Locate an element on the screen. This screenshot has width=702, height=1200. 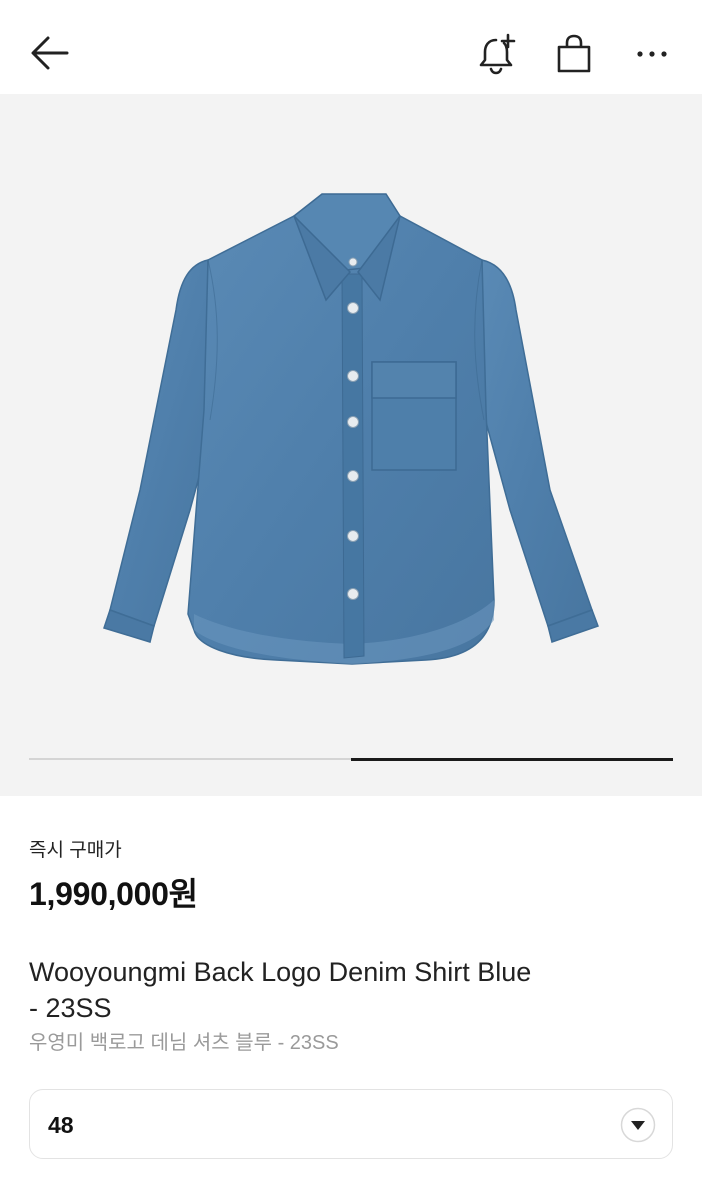
size-select-value: 48 is located at coordinates (61, 1125).